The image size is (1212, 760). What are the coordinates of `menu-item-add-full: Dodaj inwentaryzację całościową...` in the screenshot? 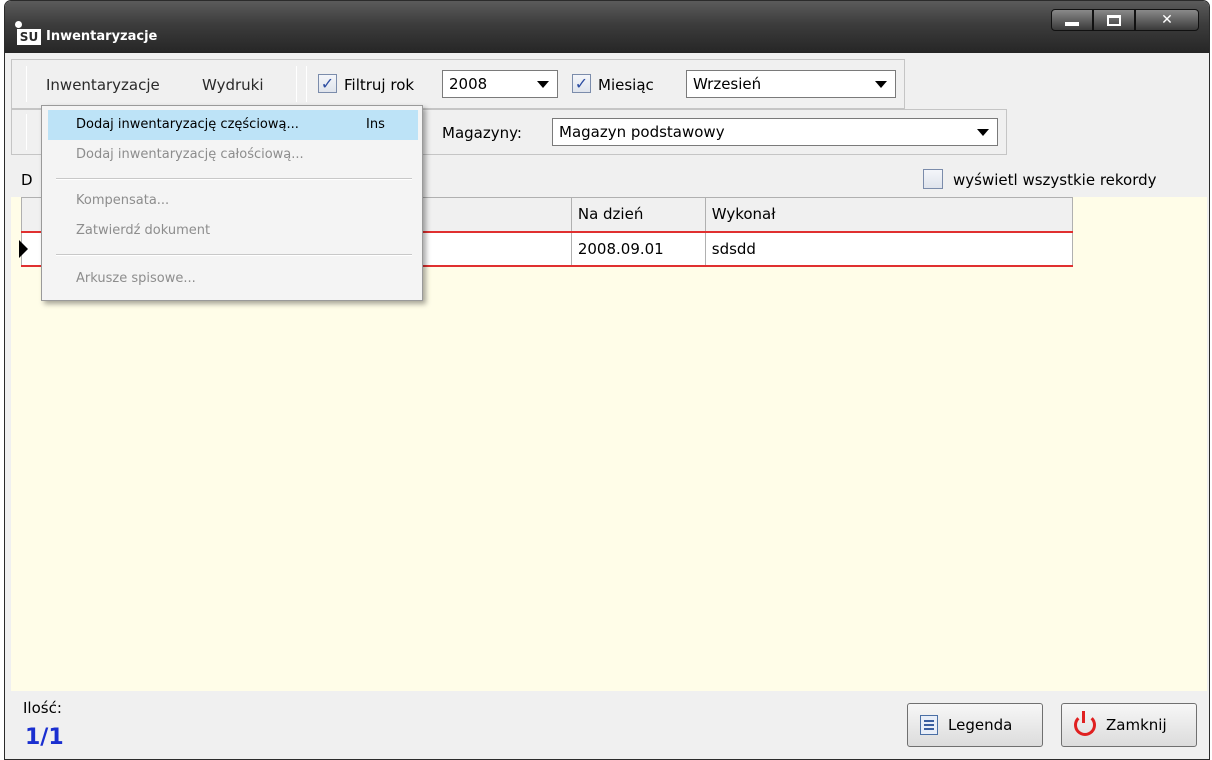 It's located at (233, 155).